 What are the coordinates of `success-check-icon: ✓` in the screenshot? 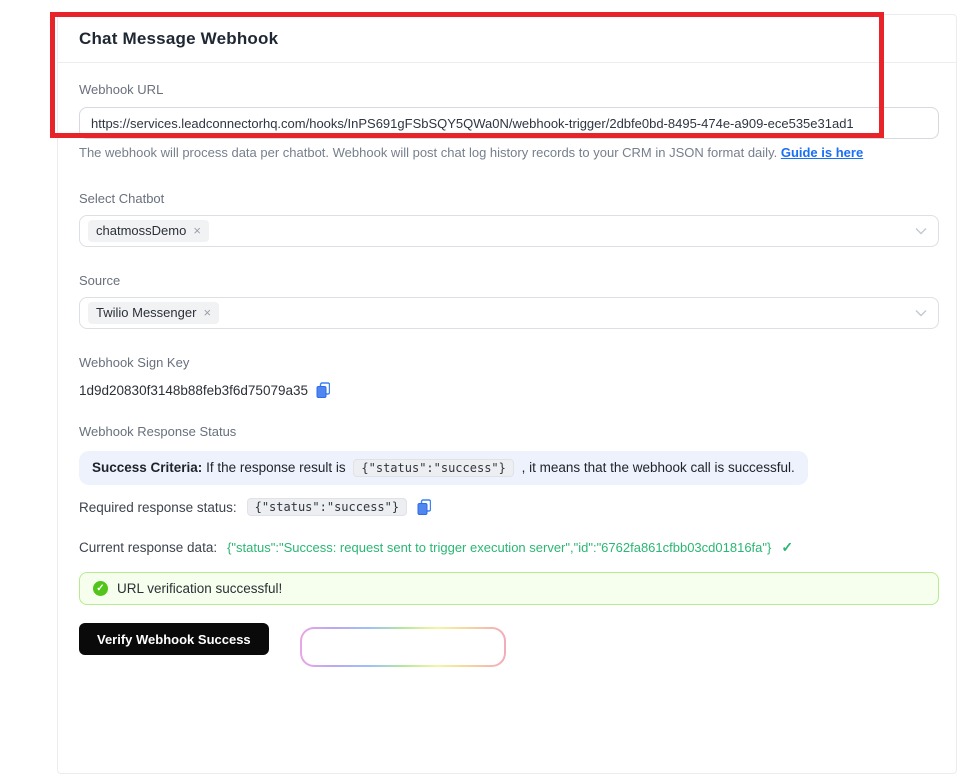 It's located at (100, 588).